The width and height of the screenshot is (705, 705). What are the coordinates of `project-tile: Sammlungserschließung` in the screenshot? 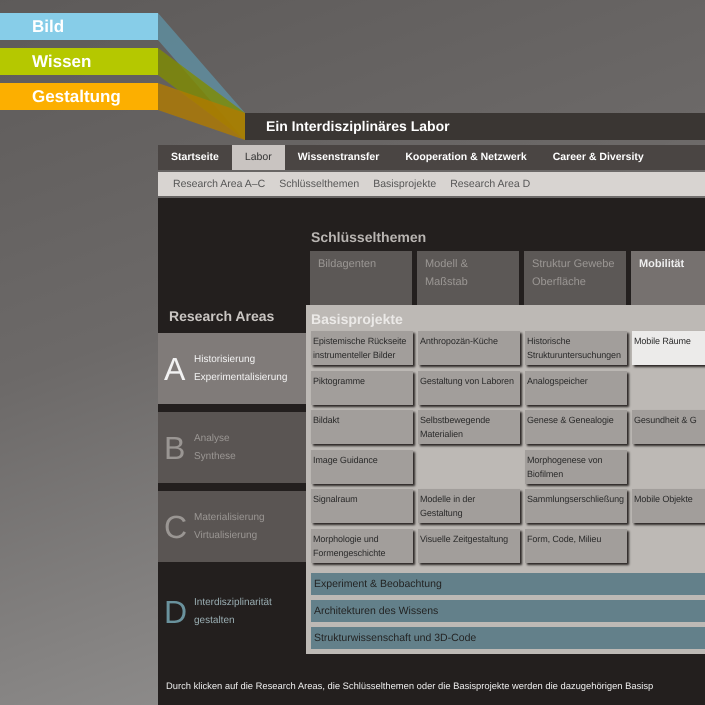 It's located at (576, 506).